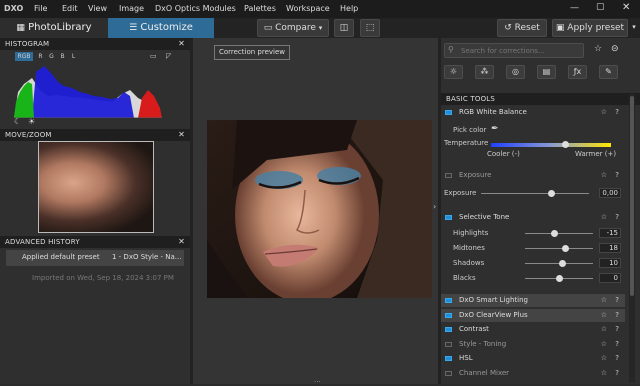 Image resolution: width=640 pixels, height=386 pixels. I want to click on channel-b: B, so click(62, 56).